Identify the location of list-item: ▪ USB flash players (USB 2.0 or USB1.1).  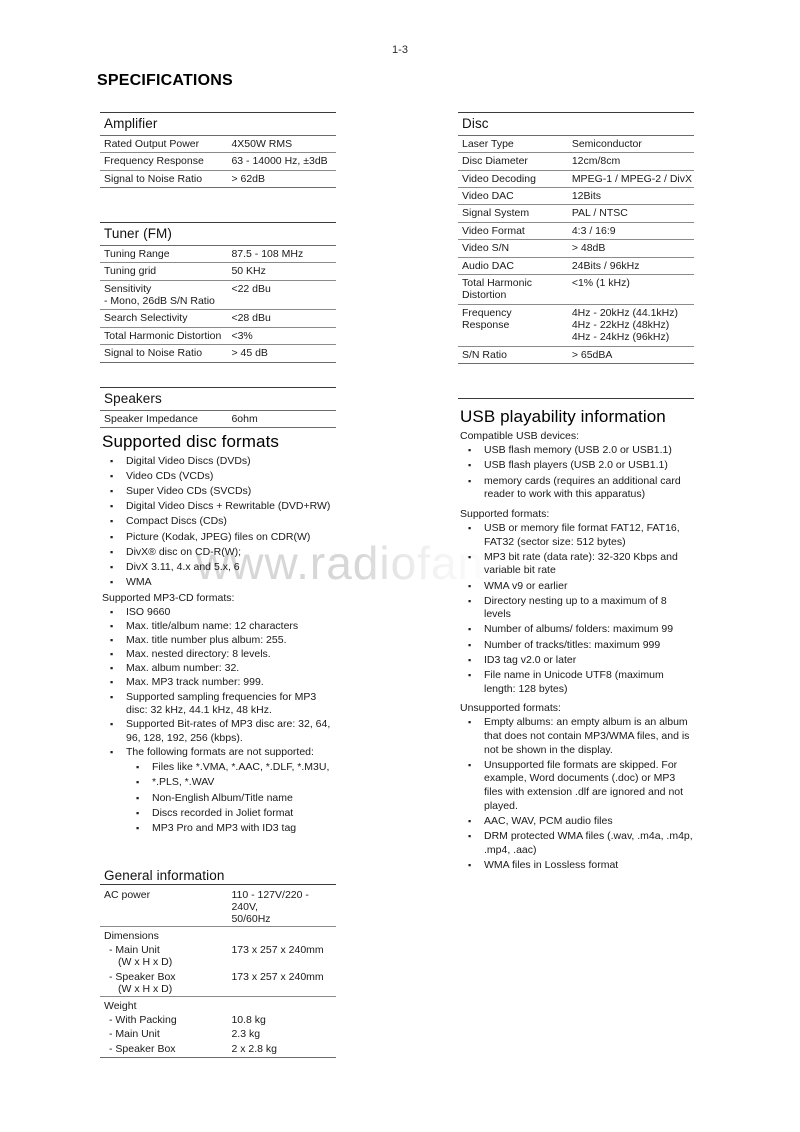
(576, 466).